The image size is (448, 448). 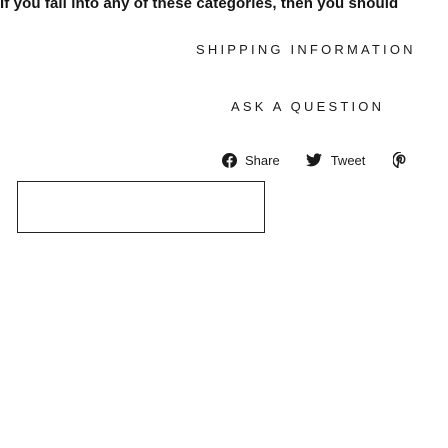 I want to click on facebook-share-button: Share, so click(x=250, y=160).